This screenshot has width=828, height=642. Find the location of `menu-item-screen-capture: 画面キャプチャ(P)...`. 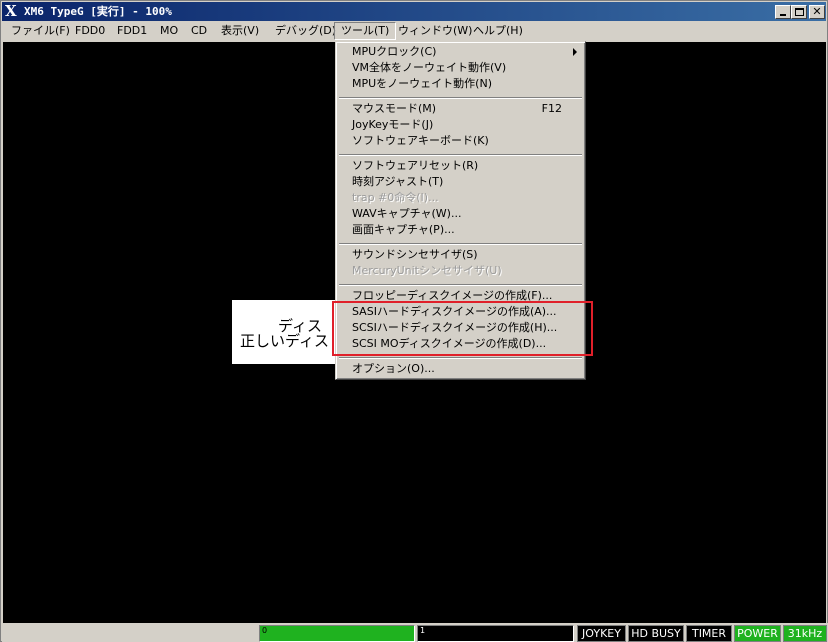

menu-item-screen-capture: 画面キャプチャ(P)... is located at coordinates (460, 230).